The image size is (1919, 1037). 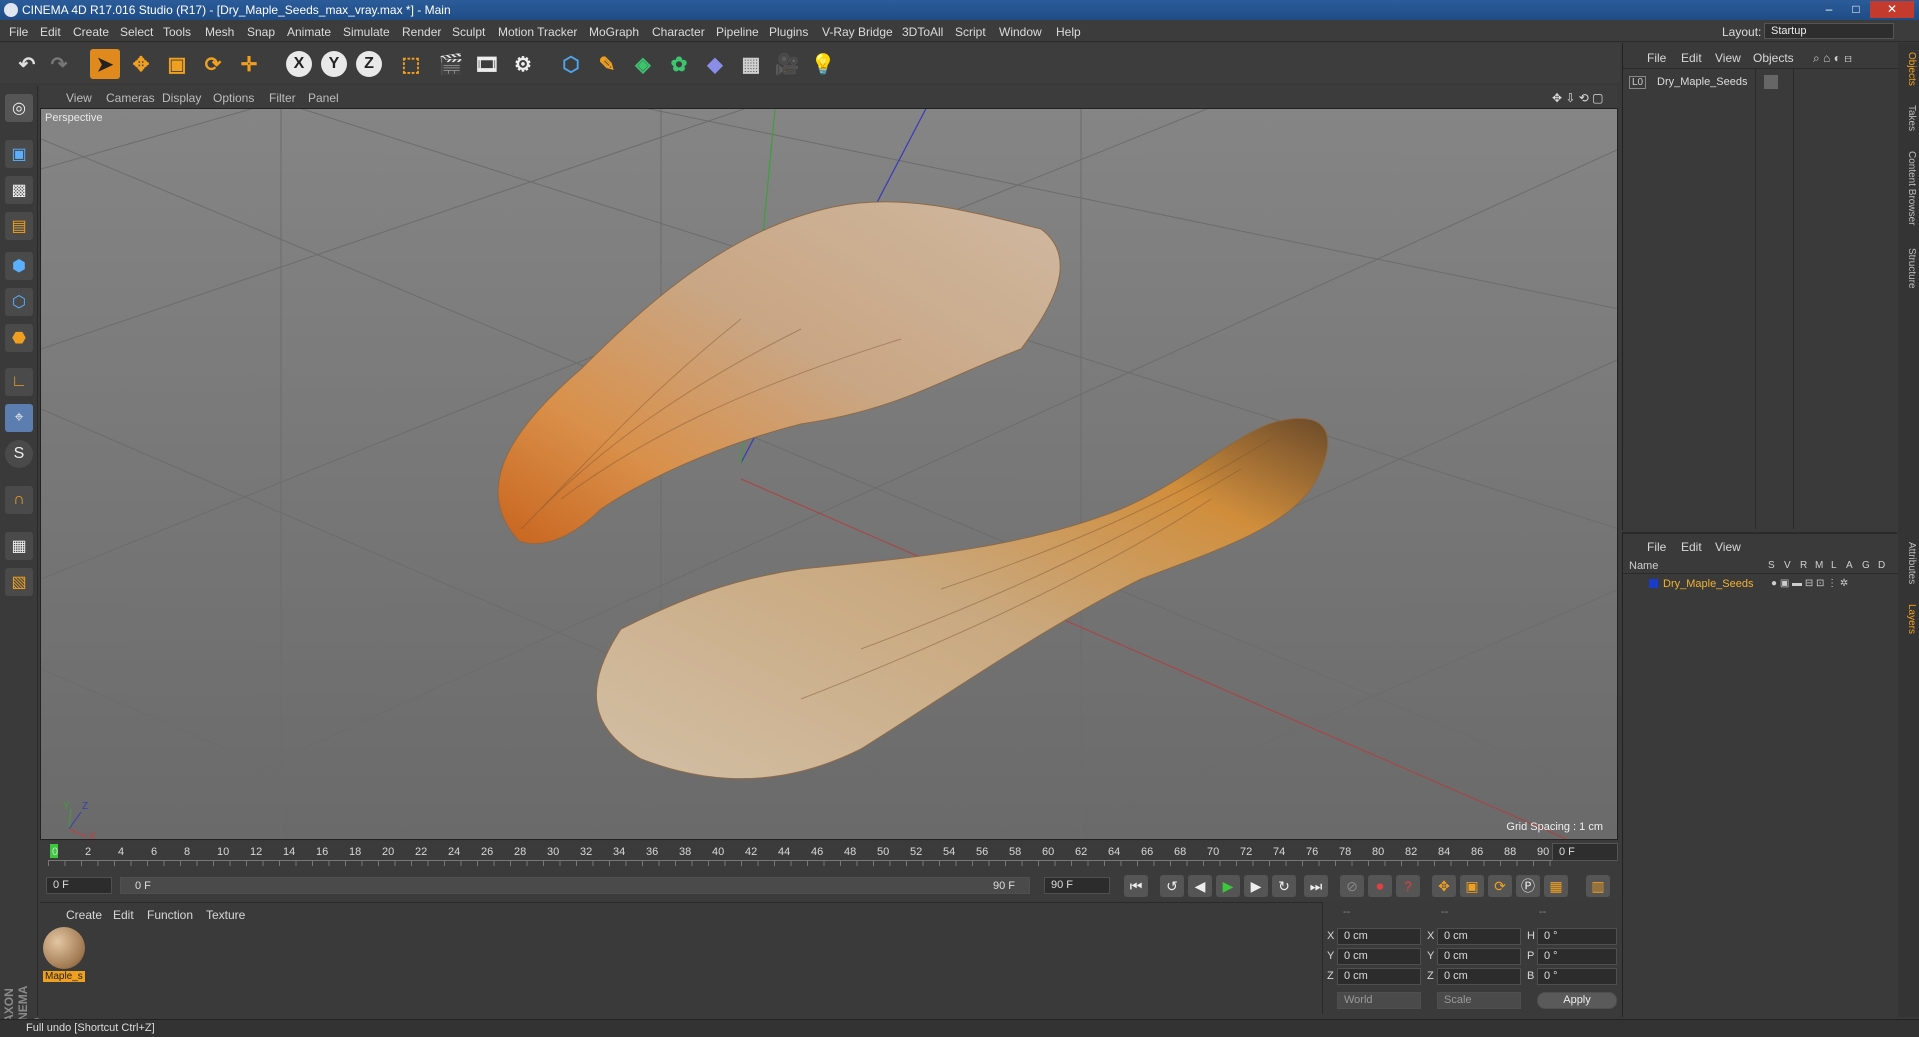 What do you see at coordinates (1771, 565) in the screenshot?
I see `layer-col-solo: S` at bounding box center [1771, 565].